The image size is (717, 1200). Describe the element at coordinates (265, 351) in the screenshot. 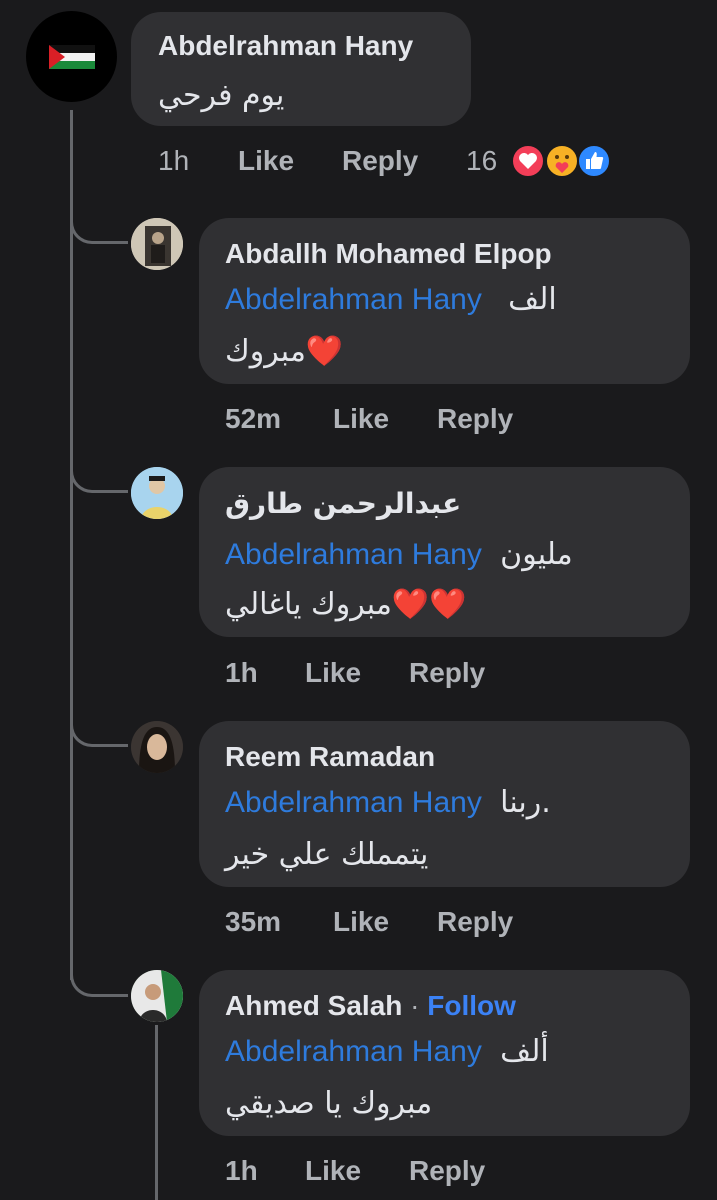

I see `reply-text: مبروك` at that location.